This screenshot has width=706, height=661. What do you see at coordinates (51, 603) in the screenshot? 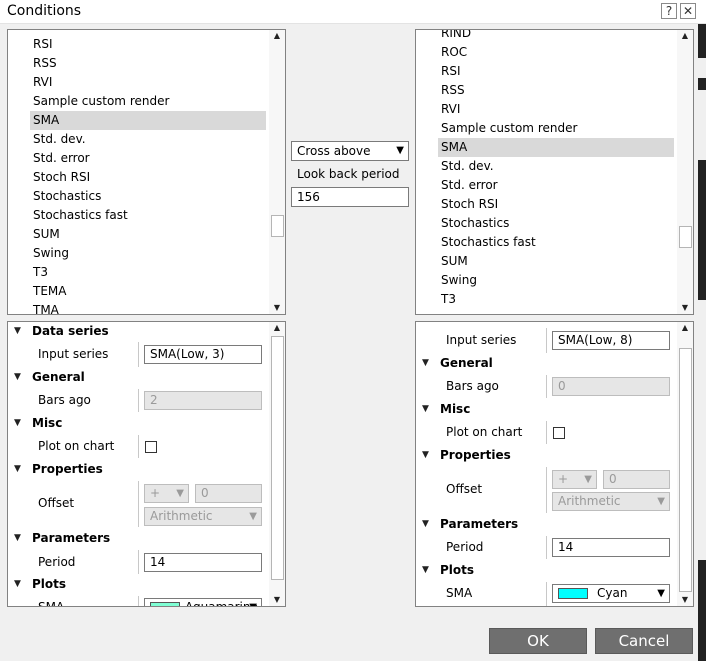
I see `sma-plot-label: SMA` at bounding box center [51, 603].